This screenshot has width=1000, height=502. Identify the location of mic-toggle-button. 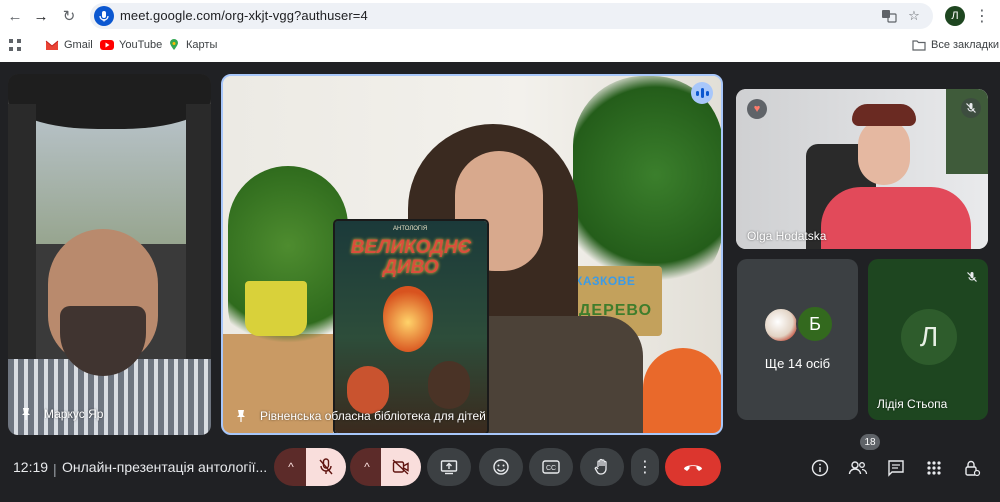
(326, 467).